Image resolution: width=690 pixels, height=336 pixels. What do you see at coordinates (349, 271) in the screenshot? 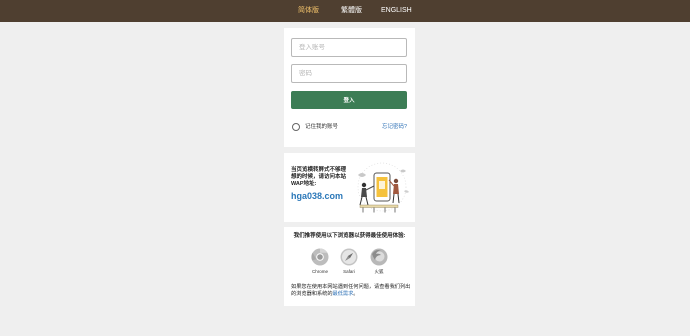
I see `browser-safari-label: Safari` at bounding box center [349, 271].